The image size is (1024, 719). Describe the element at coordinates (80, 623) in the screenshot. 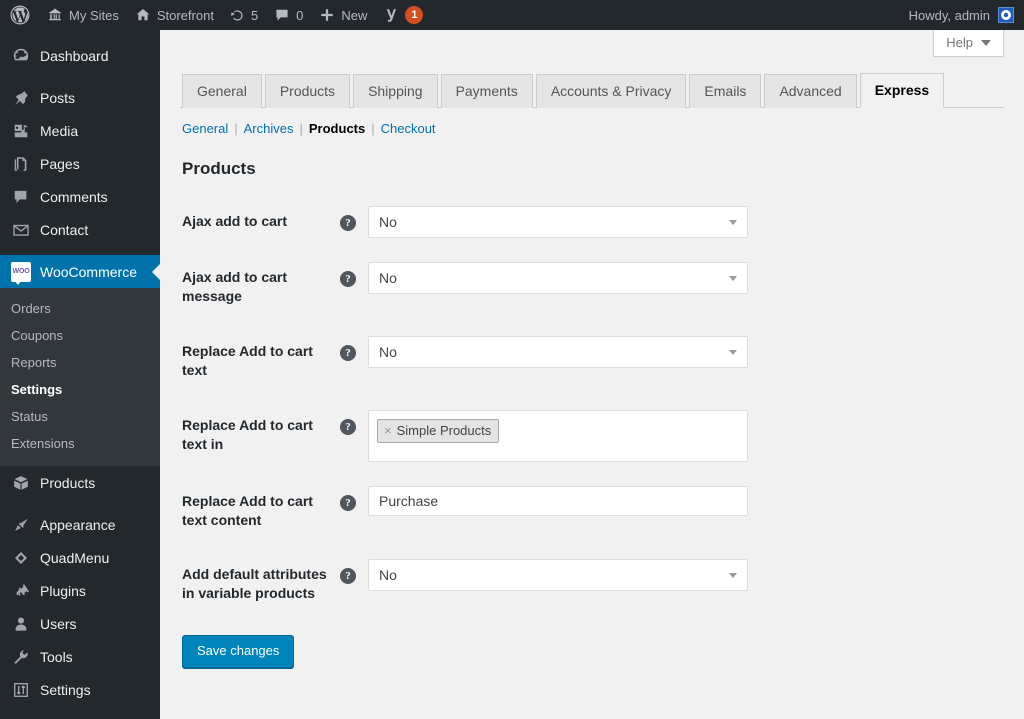

I see `sidebar-item-users: Users` at that location.